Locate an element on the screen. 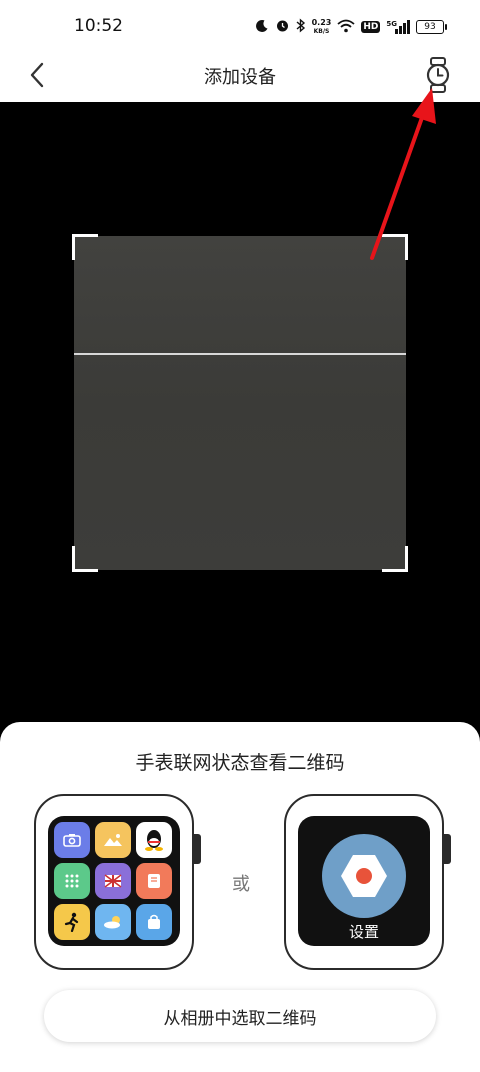  sheet-title: 手表联网状态查看二维码 is located at coordinates (240, 763).